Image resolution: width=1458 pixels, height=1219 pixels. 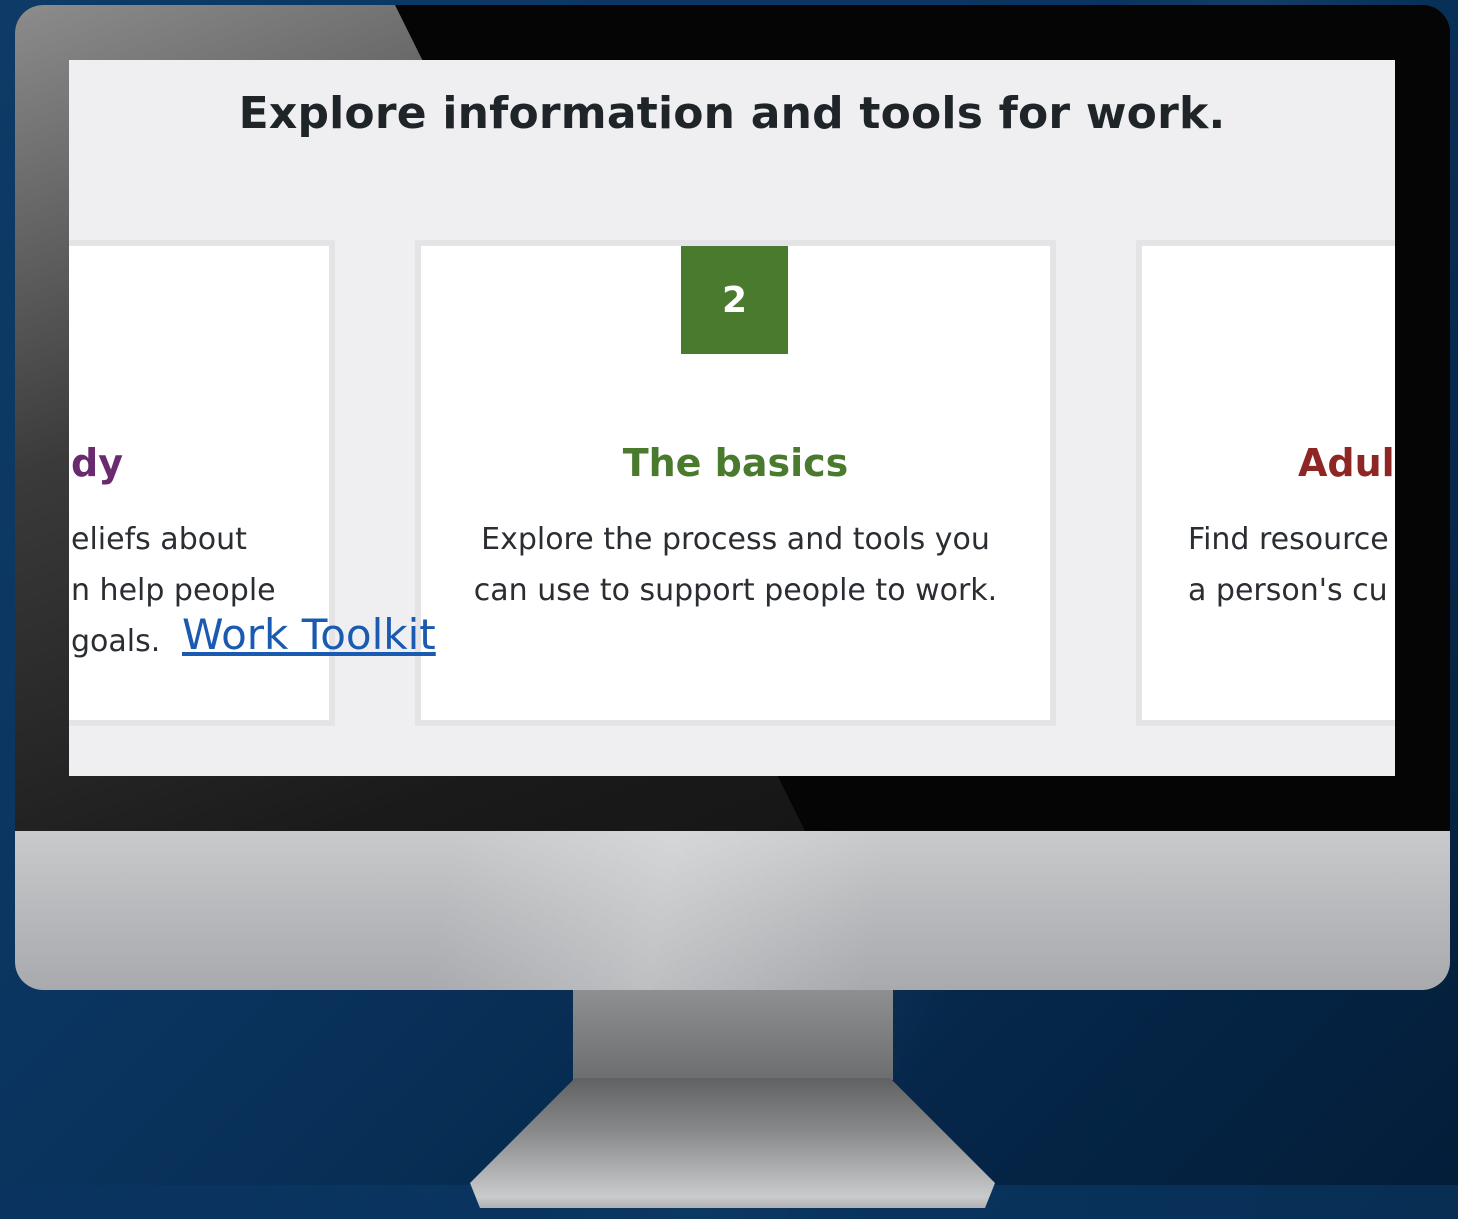 I want to click on card-right-line: a person's cu, so click(x=1288, y=590).